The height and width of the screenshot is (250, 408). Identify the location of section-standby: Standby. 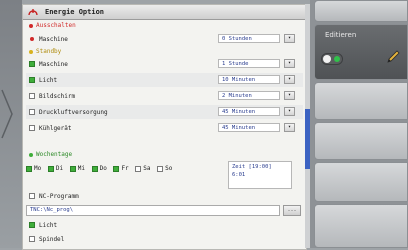
(45, 51).